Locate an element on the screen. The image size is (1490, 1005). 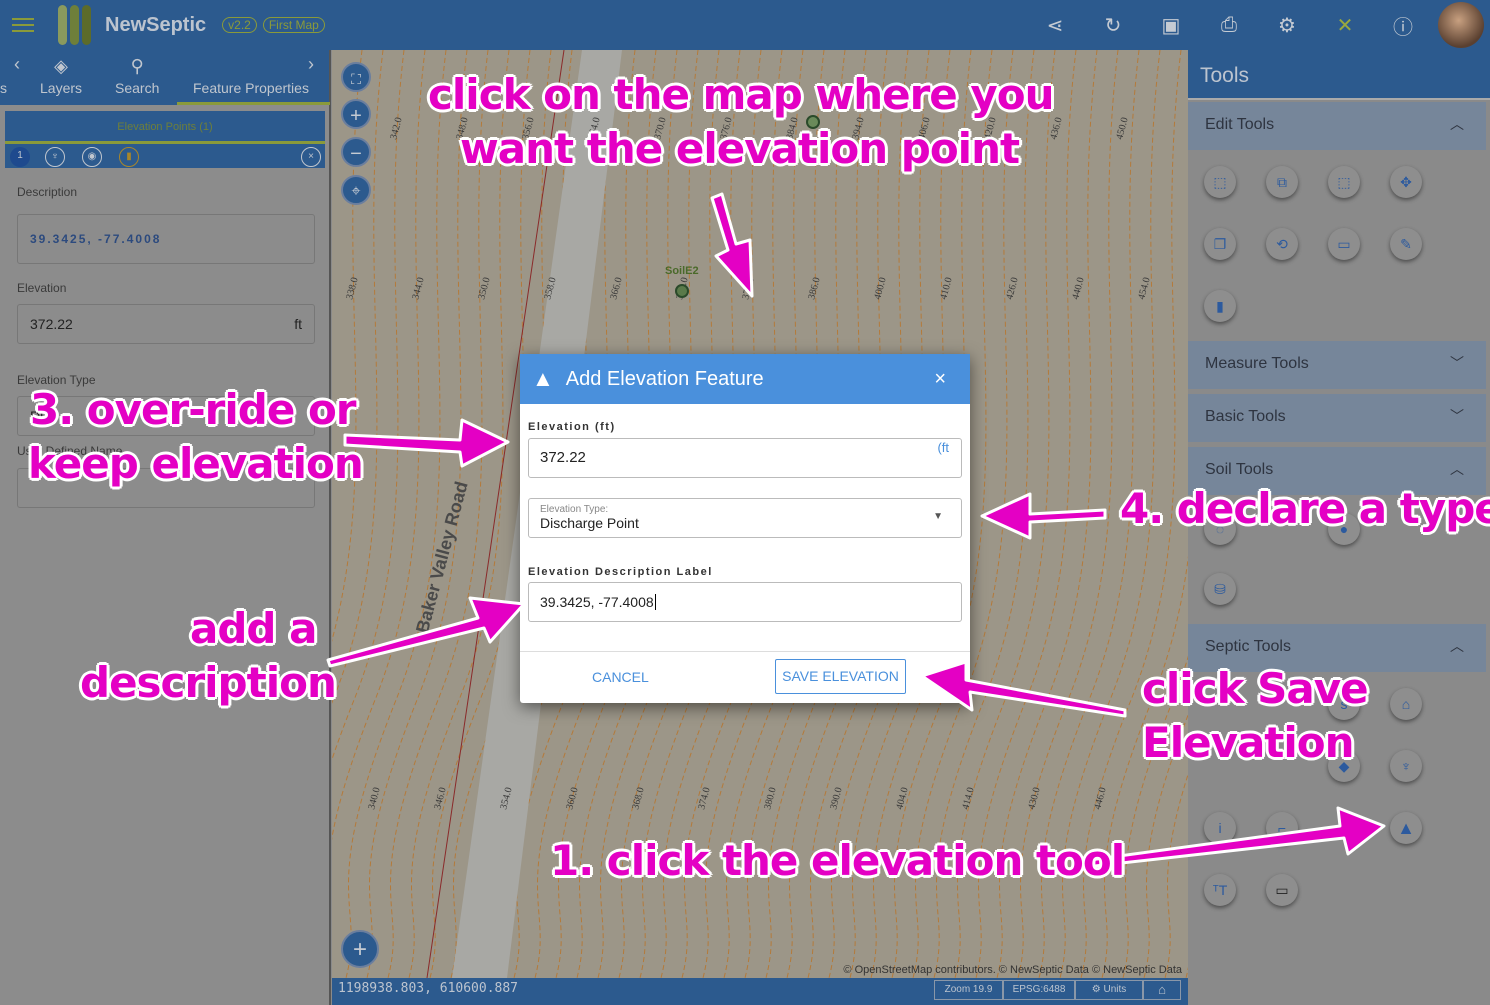
group-title: Elevation Points (1) is located at coordinates (165, 127).